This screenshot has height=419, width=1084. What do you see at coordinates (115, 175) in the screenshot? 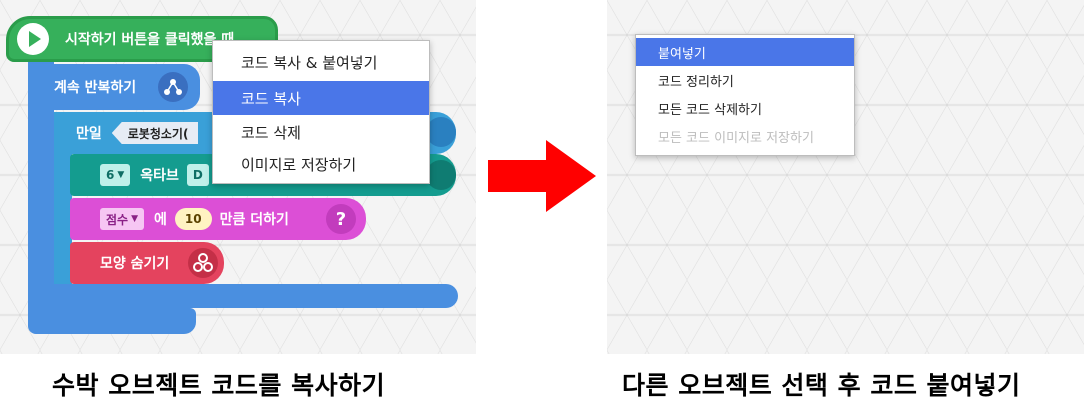
I see `octave-dropdown: 6 ▼` at bounding box center [115, 175].